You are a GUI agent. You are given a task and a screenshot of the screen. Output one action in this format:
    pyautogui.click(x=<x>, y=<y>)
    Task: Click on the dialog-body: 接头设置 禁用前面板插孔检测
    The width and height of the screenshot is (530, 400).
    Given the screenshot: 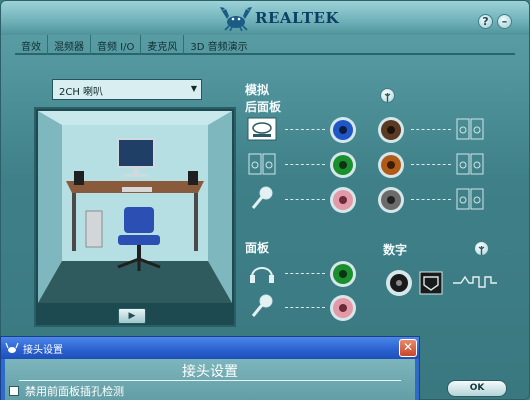 What is the action you would take?
    pyautogui.click(x=210, y=379)
    